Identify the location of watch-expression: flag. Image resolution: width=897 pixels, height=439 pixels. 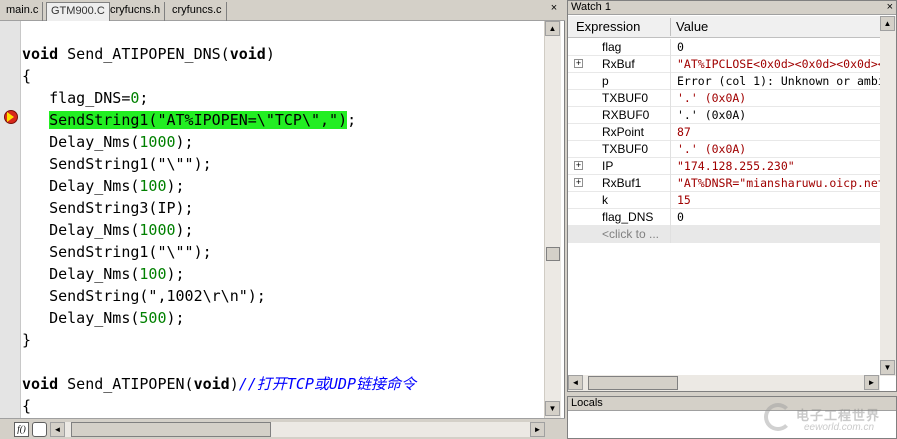
(611, 47).